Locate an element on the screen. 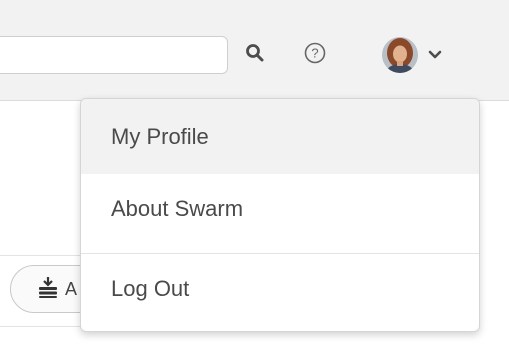 The height and width of the screenshot is (346, 509). chevron-down-icon is located at coordinates (435, 55).